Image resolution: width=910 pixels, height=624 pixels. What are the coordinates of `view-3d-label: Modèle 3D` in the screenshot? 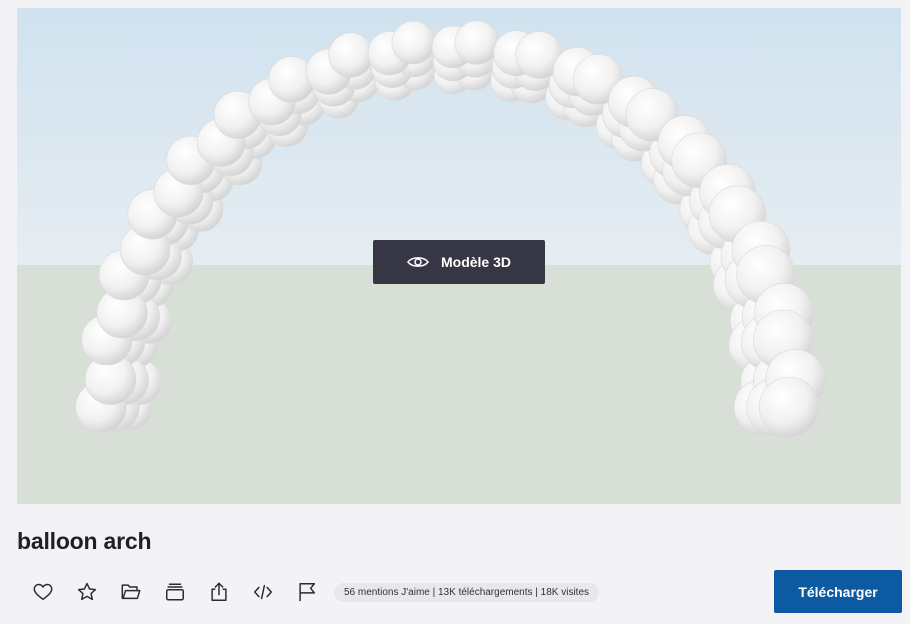 It's located at (475, 262).